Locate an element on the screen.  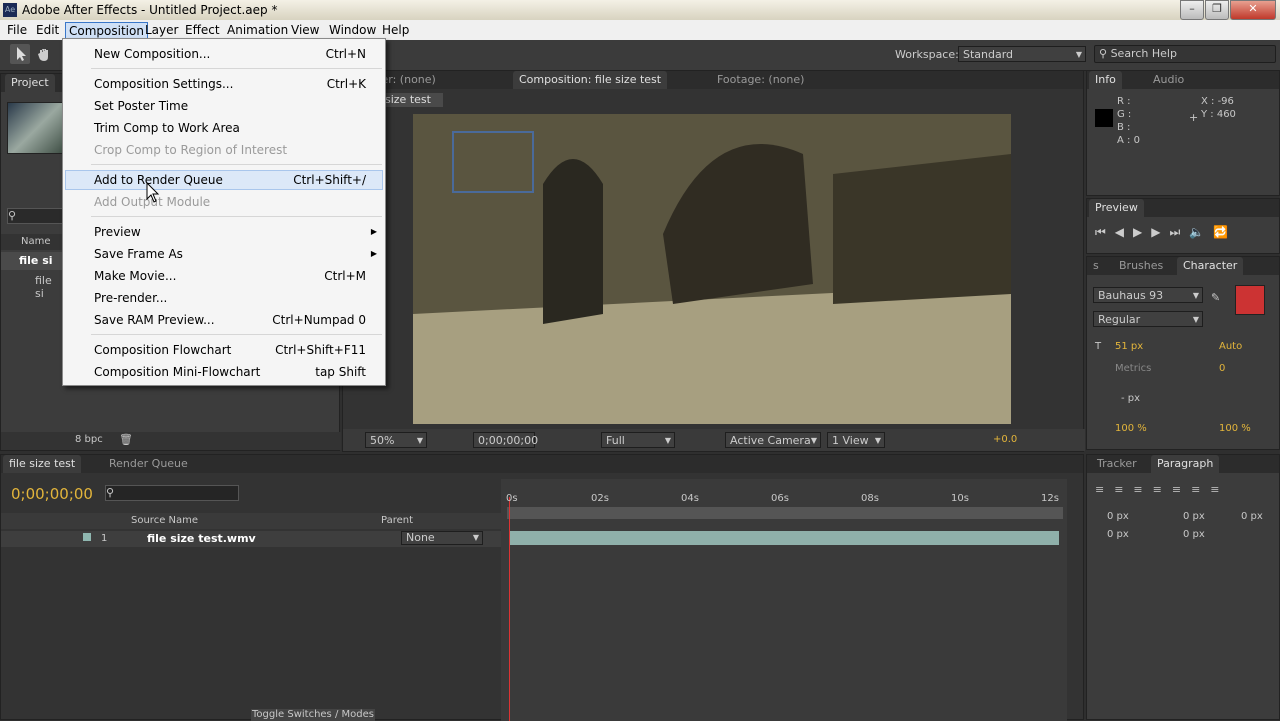
project-thumbnail is located at coordinates (37, 128).